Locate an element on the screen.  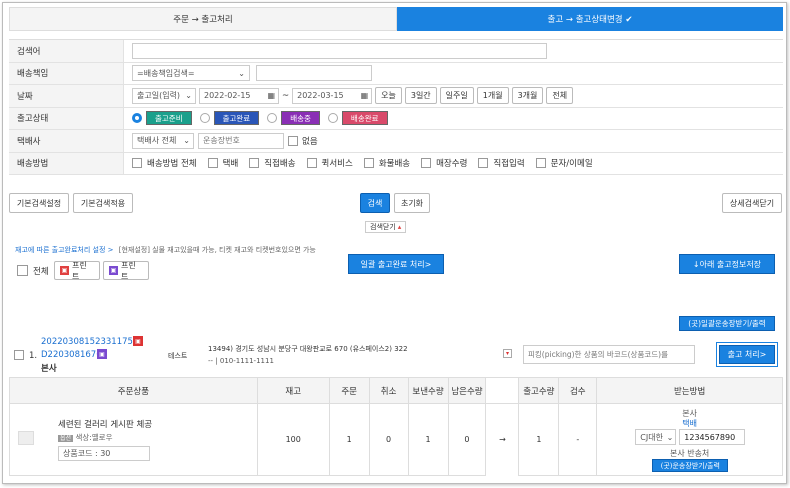
date-today-button: 오늘 is located at coordinates (388, 96).